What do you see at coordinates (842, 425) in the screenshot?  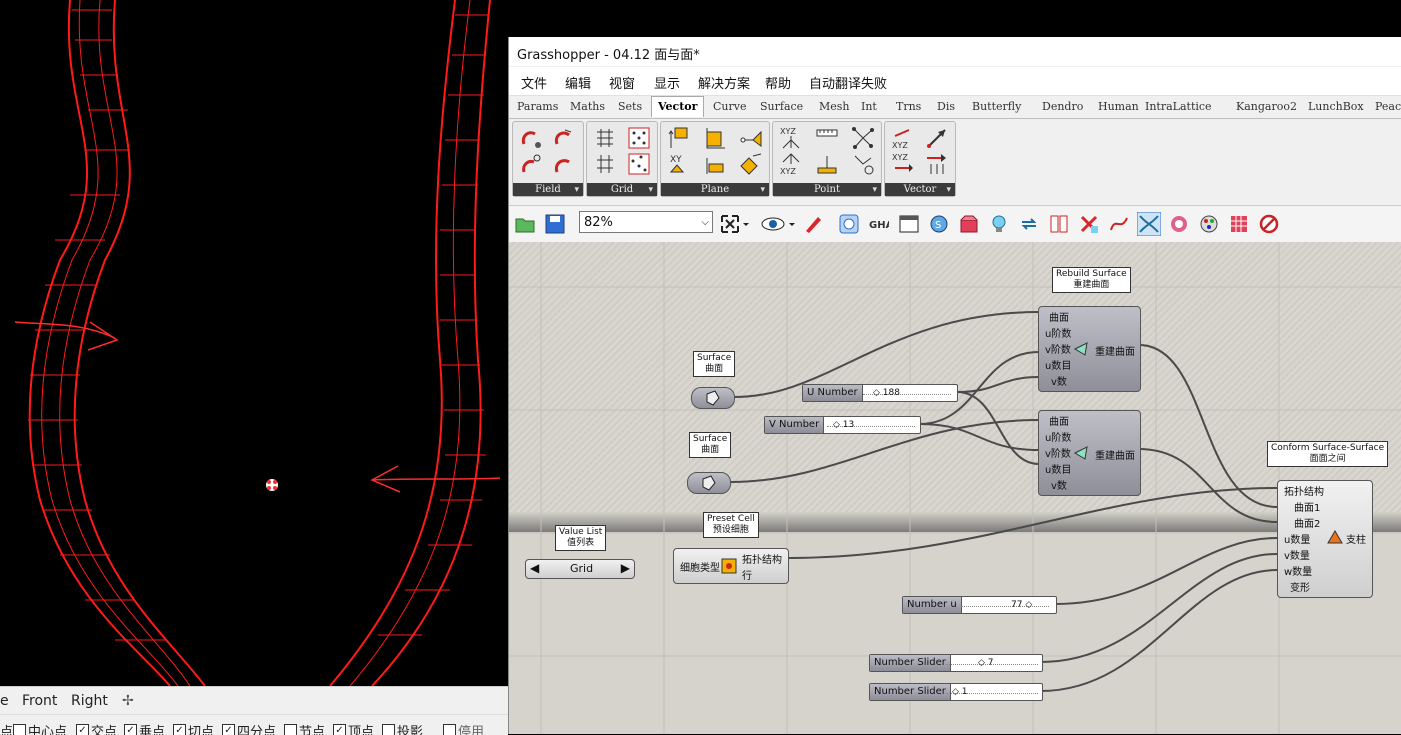 I see `v-number-slider: V Number ◇ 13` at bounding box center [842, 425].